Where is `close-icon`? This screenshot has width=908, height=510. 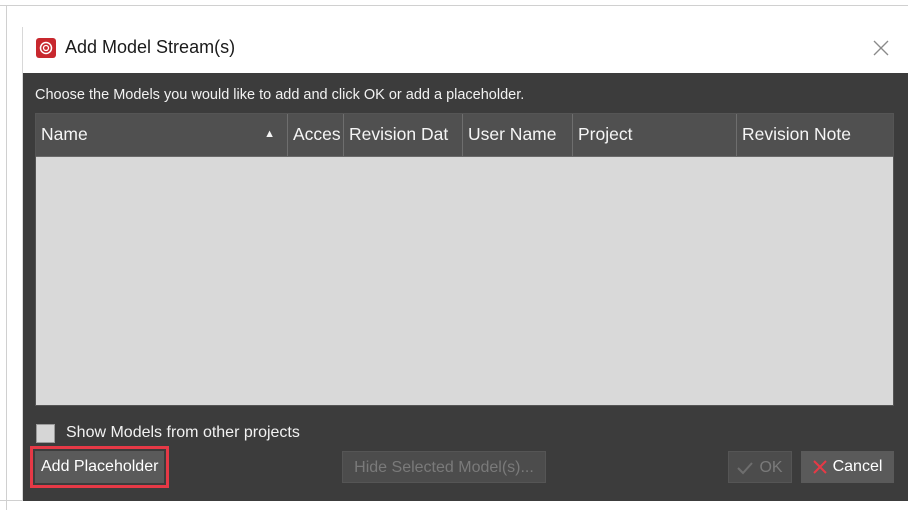 close-icon is located at coordinates (881, 48).